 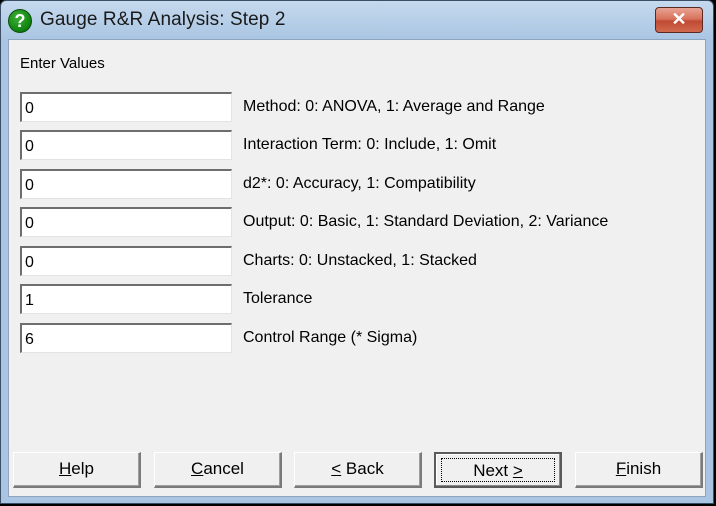 I want to click on method-row: Method: 0: ANOVA, 1: Average and Range, so click(x=360, y=107).